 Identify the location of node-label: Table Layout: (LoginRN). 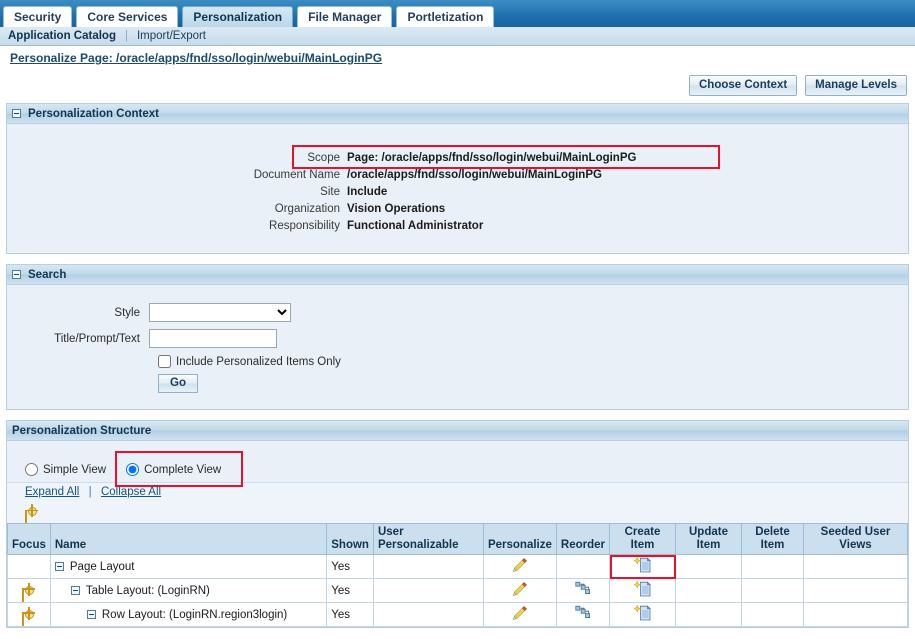
(147, 590).